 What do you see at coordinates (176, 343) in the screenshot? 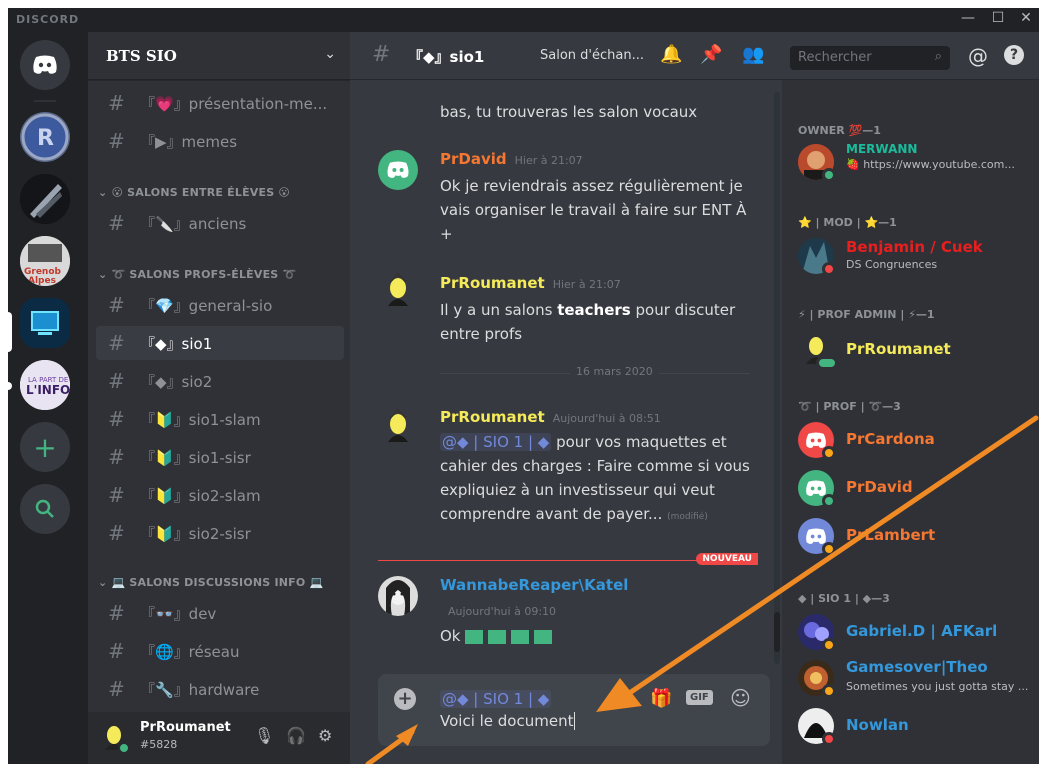
I see `channel-label: 『◆』sio1` at bounding box center [176, 343].